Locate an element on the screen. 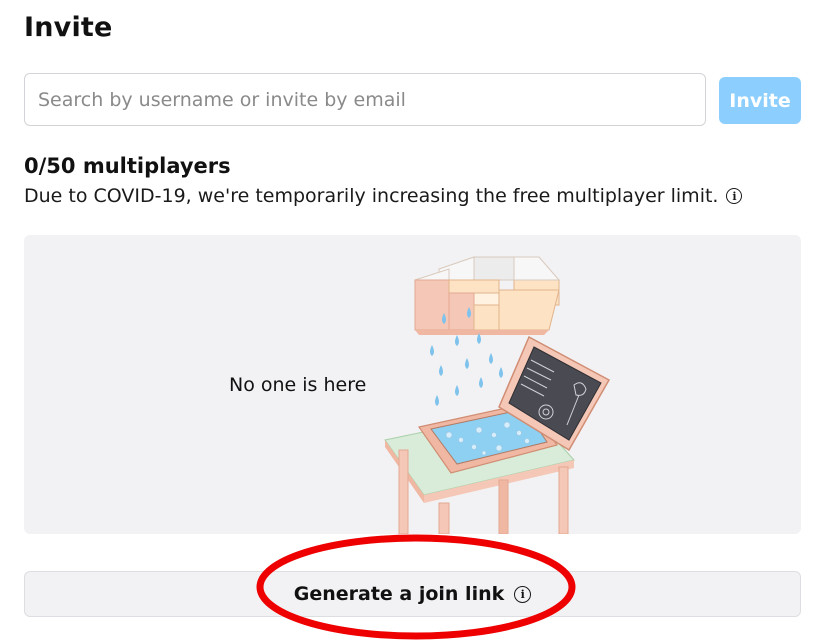 This screenshot has height=642, width=840. multiplayer-count: 0/50 multiplayers is located at coordinates (127, 166).